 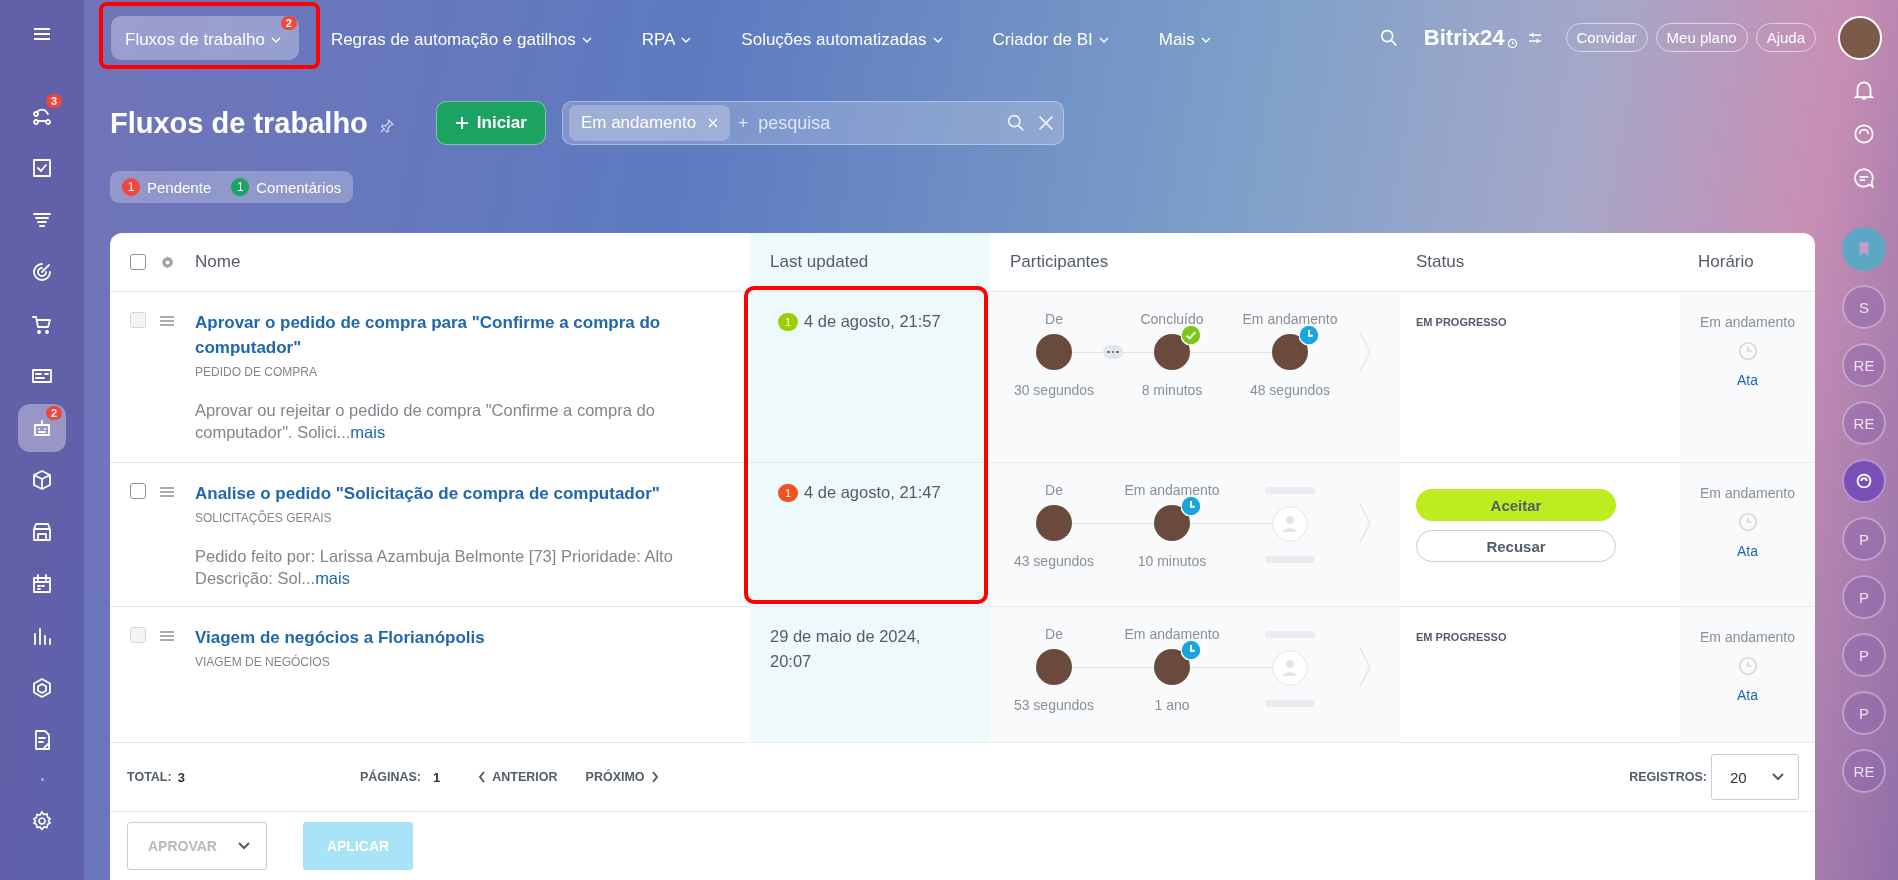 What do you see at coordinates (205, 37) in the screenshot?
I see `nav-tab: Fluxos de trabalho 2` at bounding box center [205, 37].